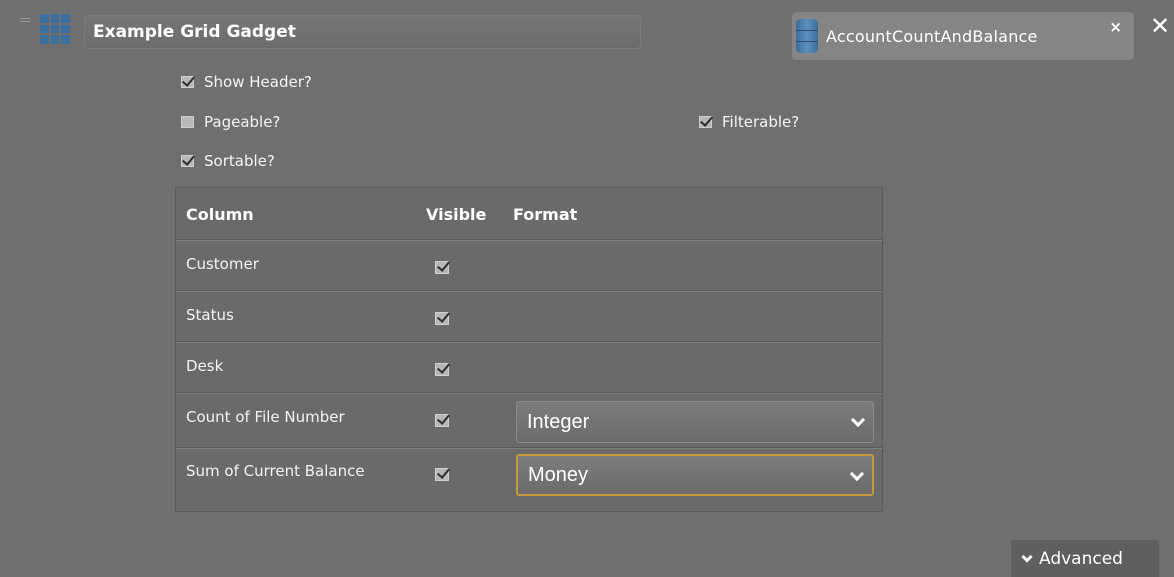 This screenshot has width=1174, height=577. I want to click on format-header: Format, so click(545, 214).